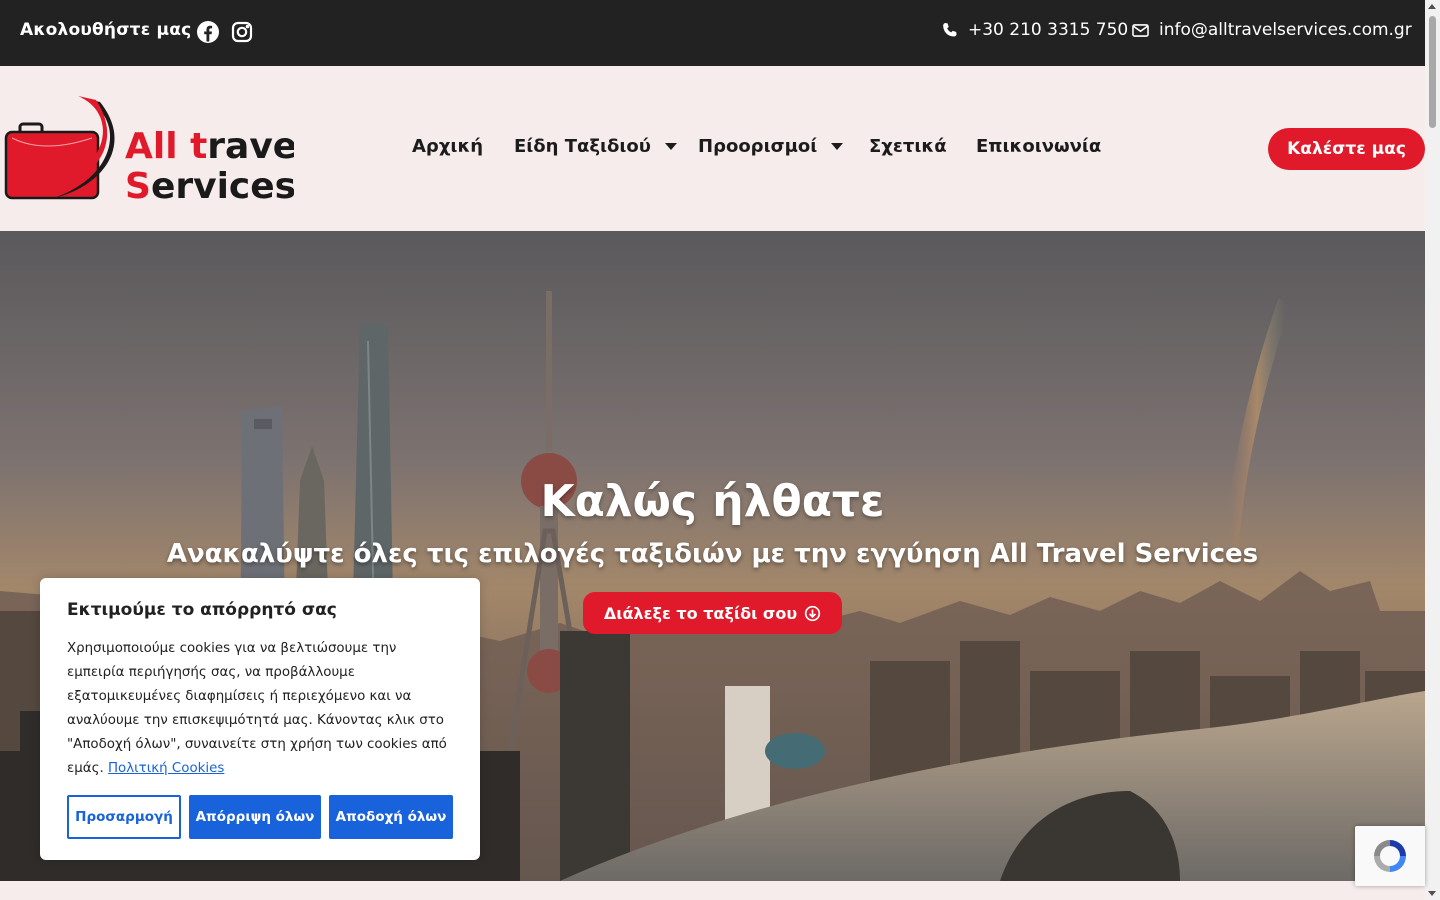 The width and height of the screenshot is (1440, 900). I want to click on nav-label: Αρχική, so click(448, 146).